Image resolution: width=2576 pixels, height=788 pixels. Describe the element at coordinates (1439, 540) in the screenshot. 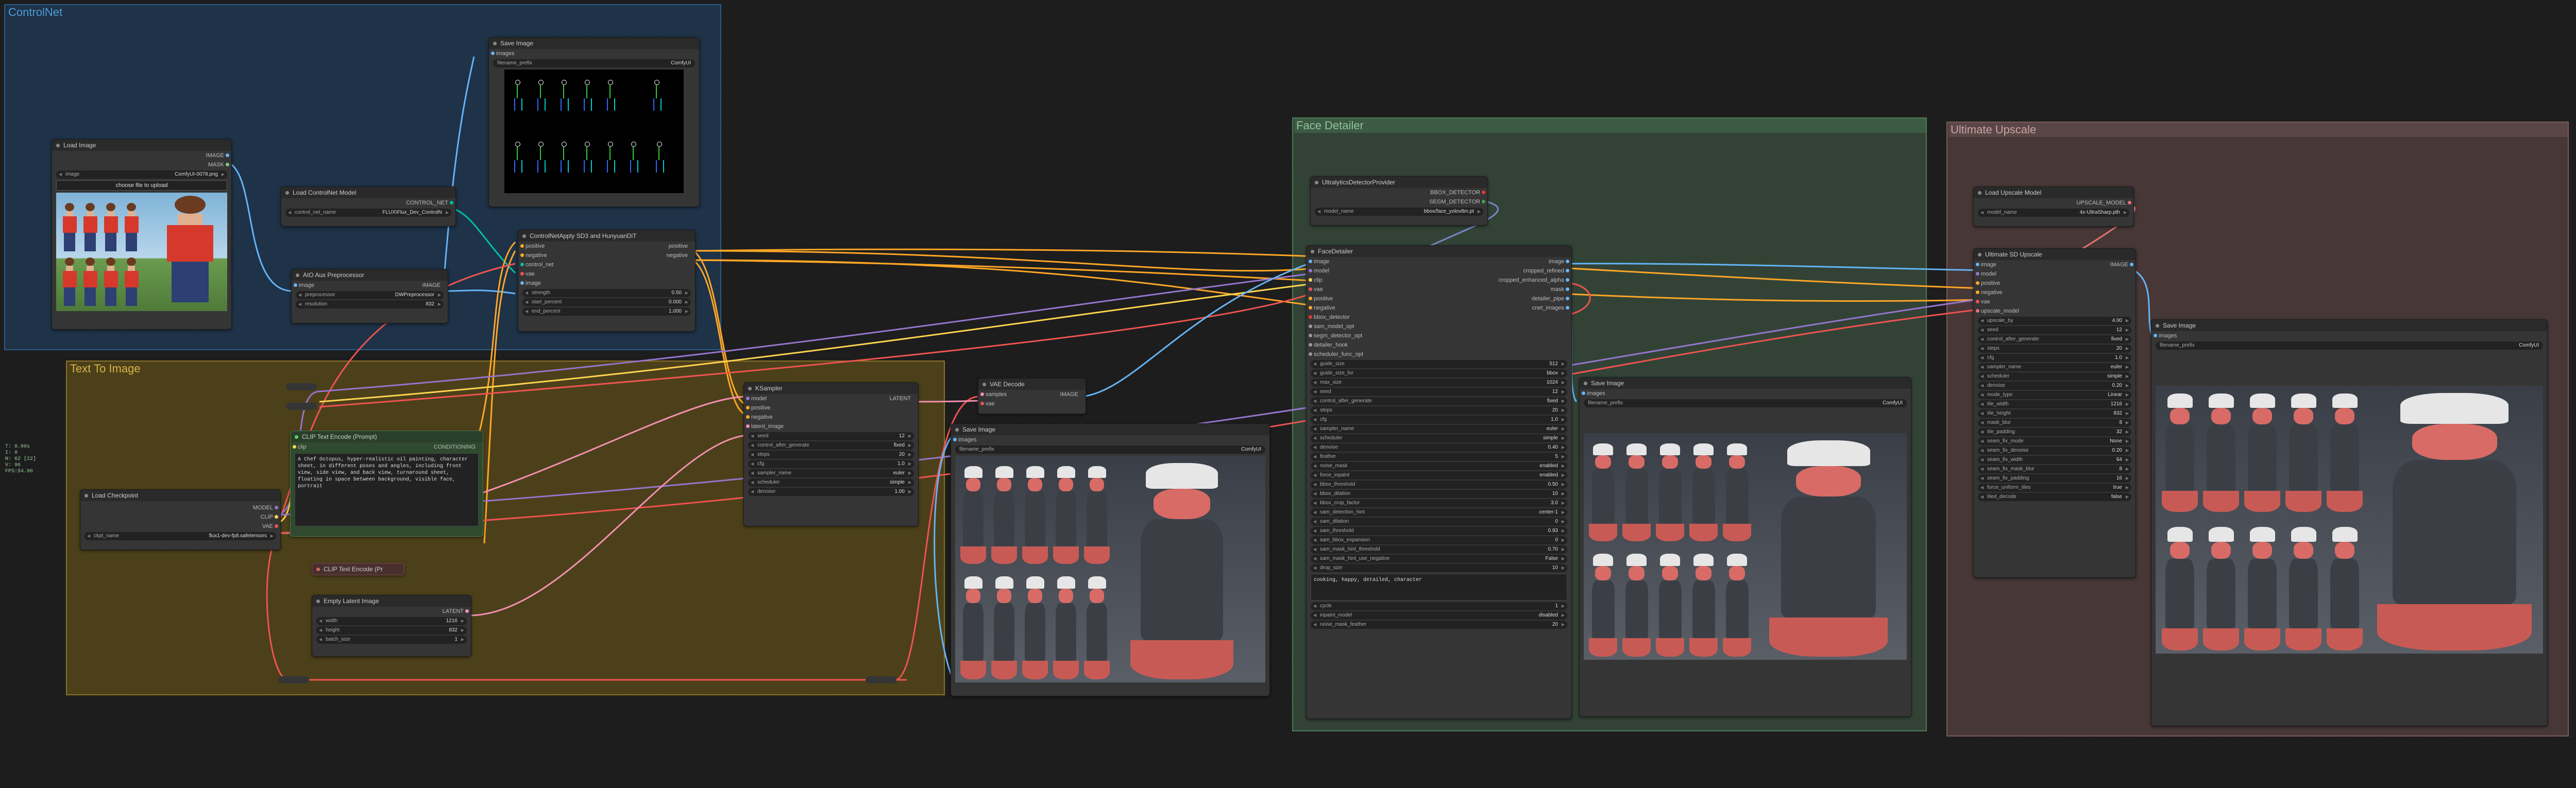

I see `sam-bbox-expansion-widget: sam_bbox_expansion0` at that location.